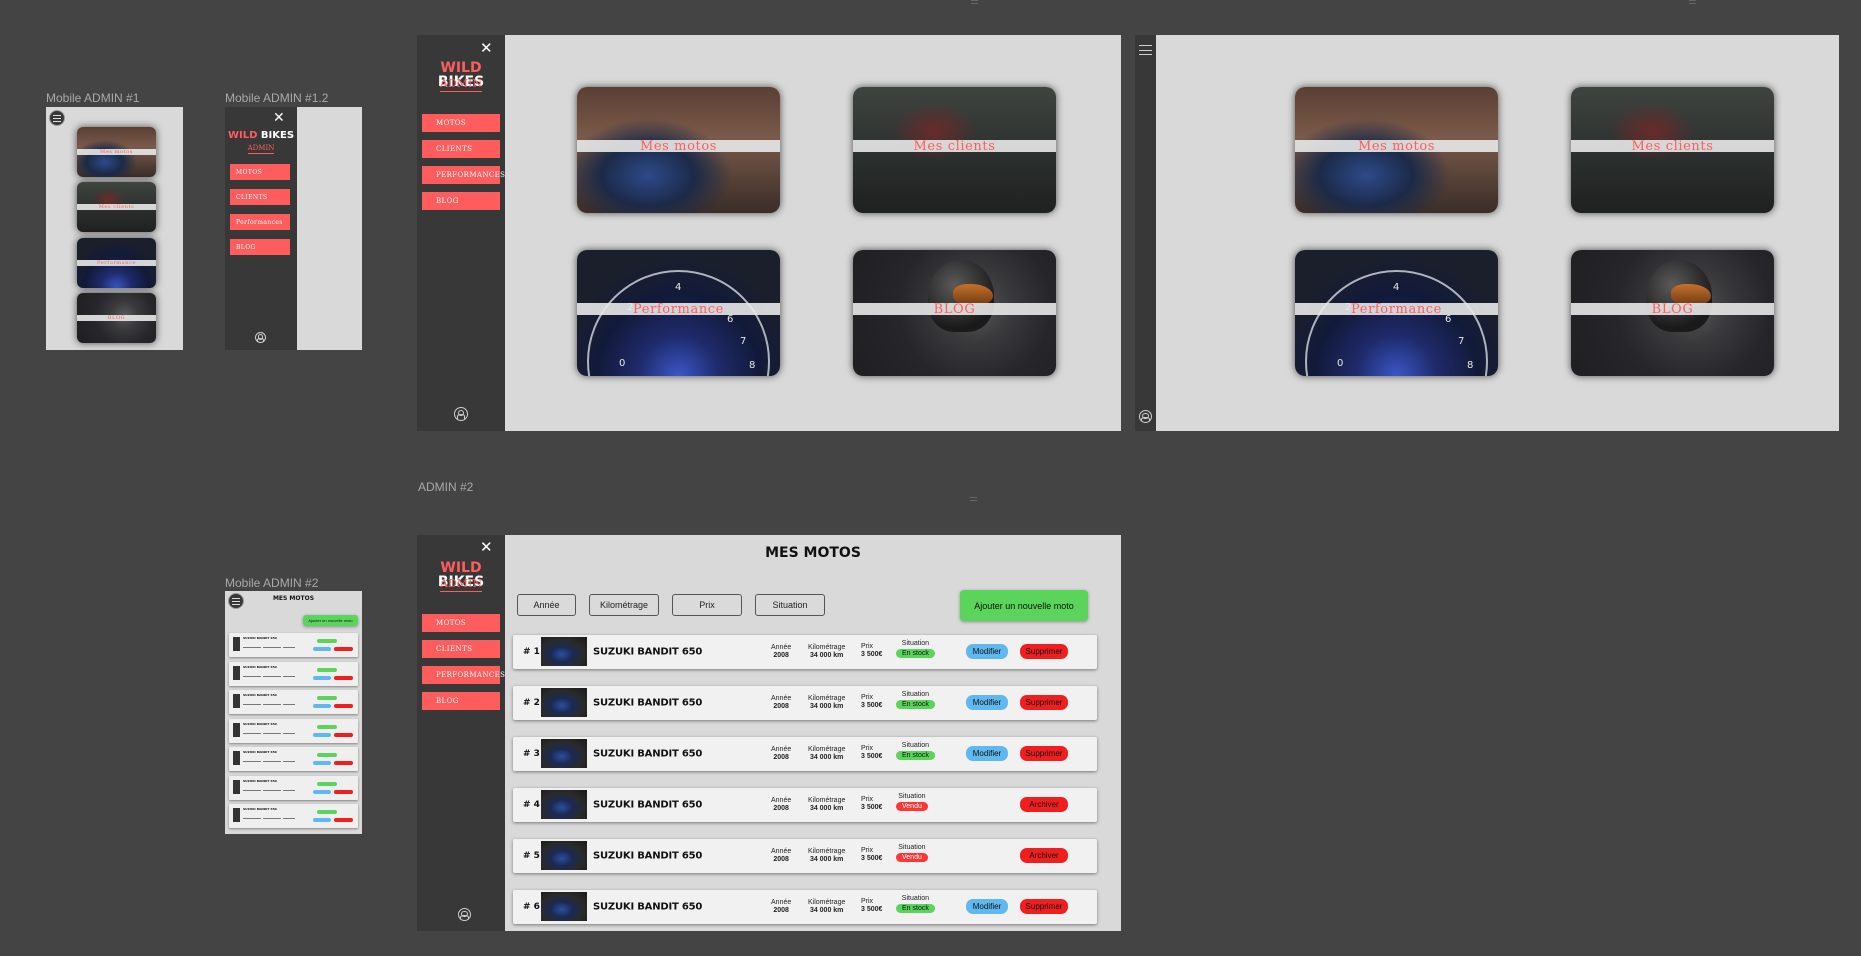 Image resolution: width=1861 pixels, height=956 pixels. Describe the element at coordinates (546, 605) in the screenshot. I see `filter-annee: Année` at that location.